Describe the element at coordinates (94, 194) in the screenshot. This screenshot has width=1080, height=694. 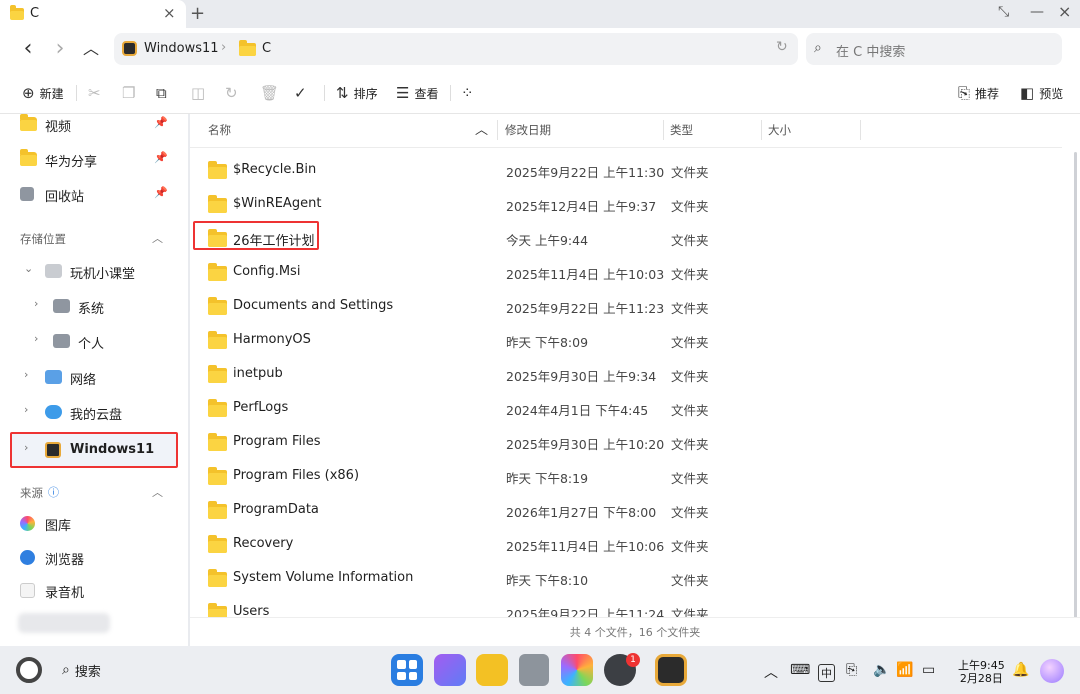
I see `sidebar-item-recycle-bin: 回收站 📌` at that location.